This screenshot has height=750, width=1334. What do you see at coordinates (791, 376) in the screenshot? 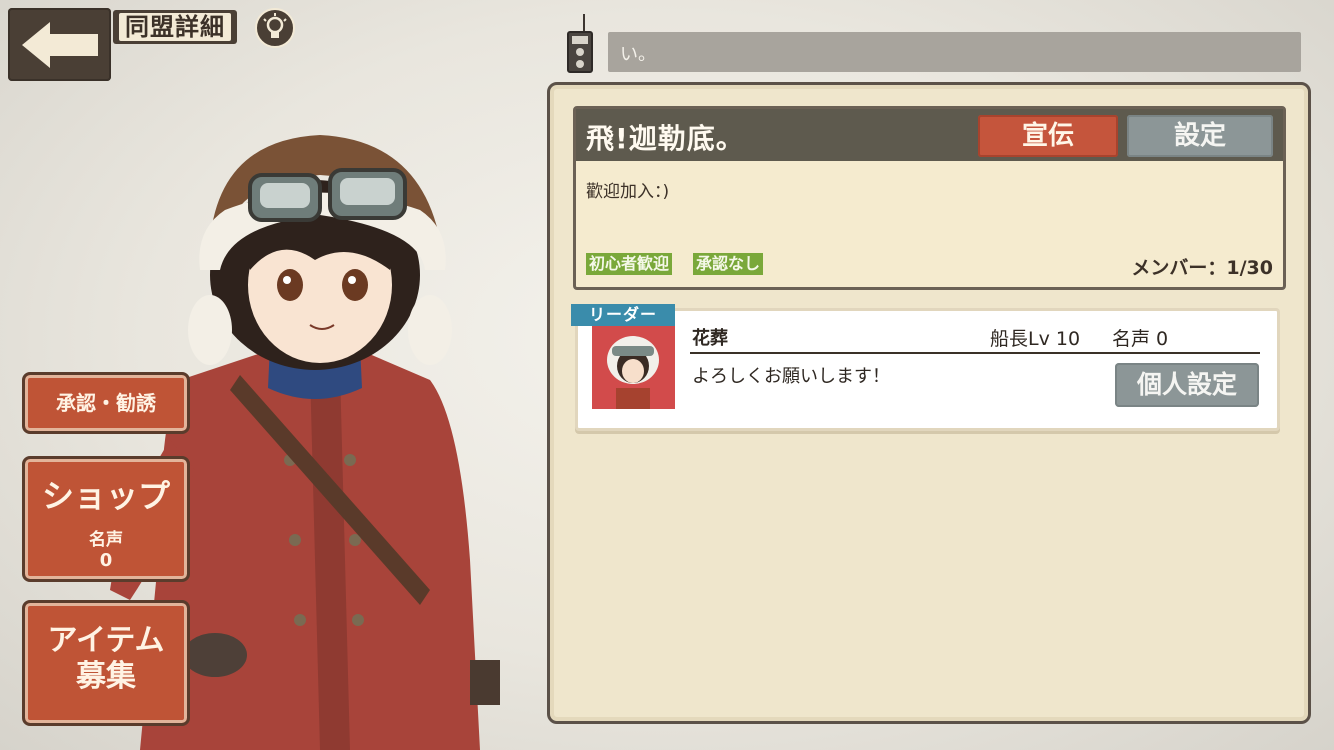
I see `member-message: よろしくお願いします！` at bounding box center [791, 376].